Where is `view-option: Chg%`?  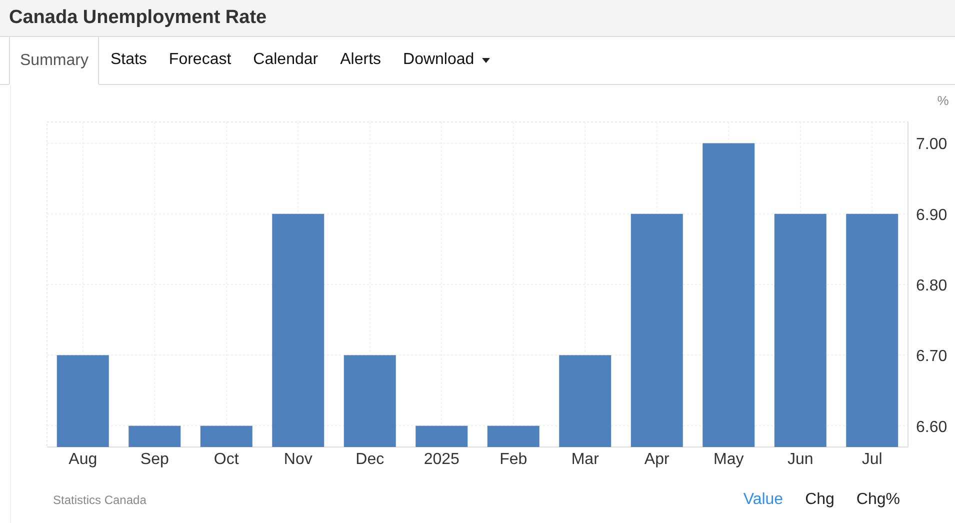
view-option: Chg% is located at coordinates (878, 500).